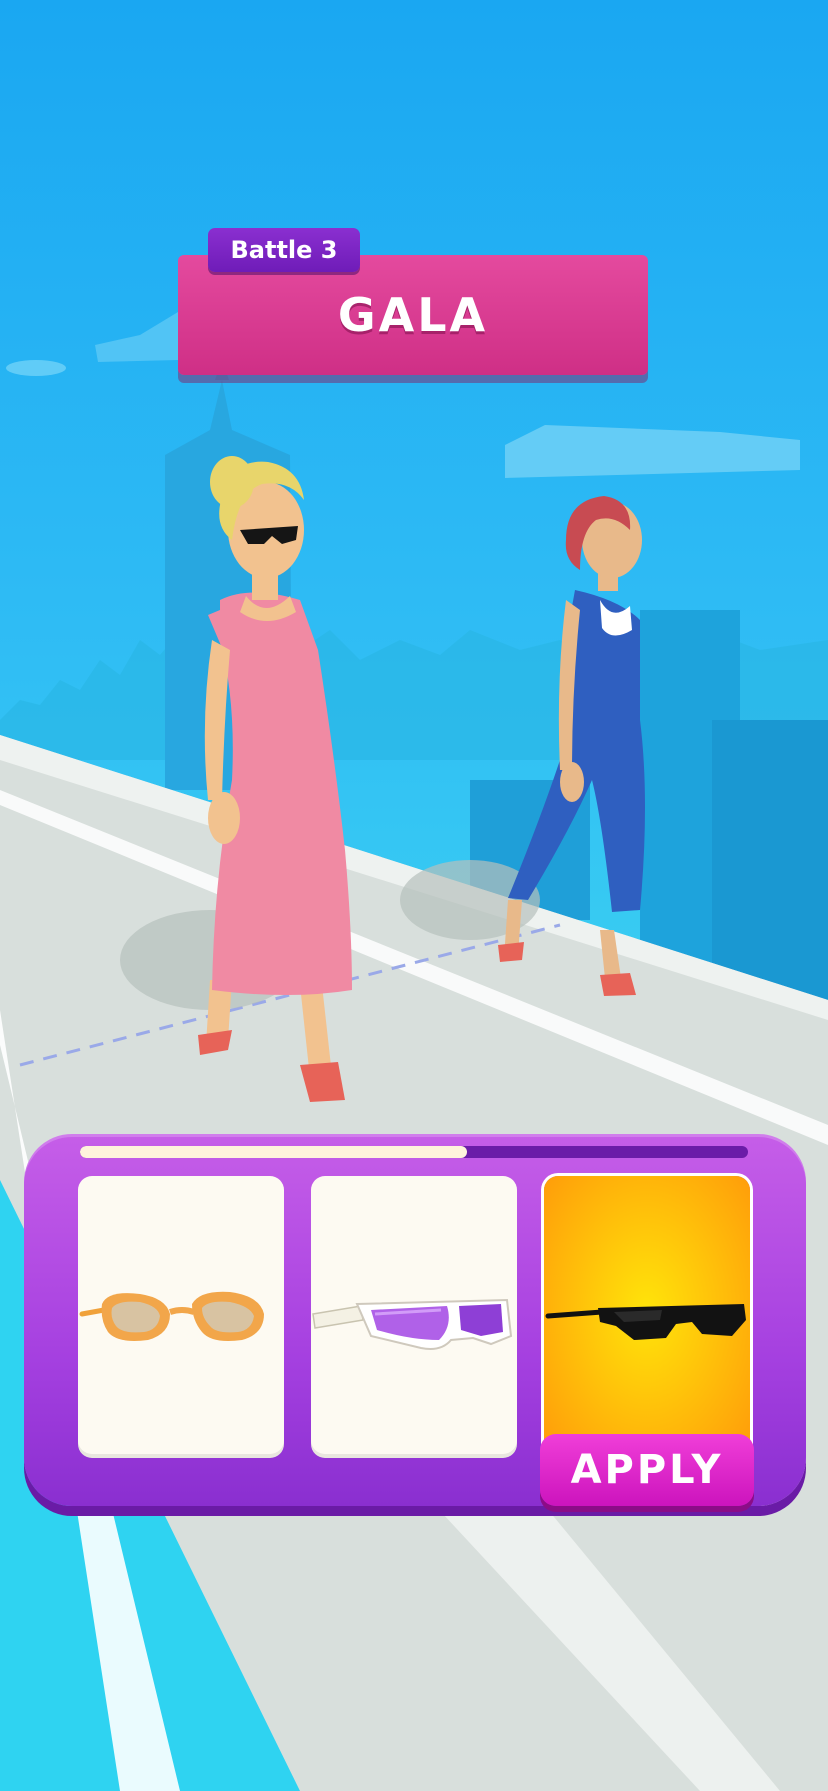 This screenshot has height=1791, width=828. What do you see at coordinates (770, 860) in the screenshot?
I see `building` at bounding box center [770, 860].